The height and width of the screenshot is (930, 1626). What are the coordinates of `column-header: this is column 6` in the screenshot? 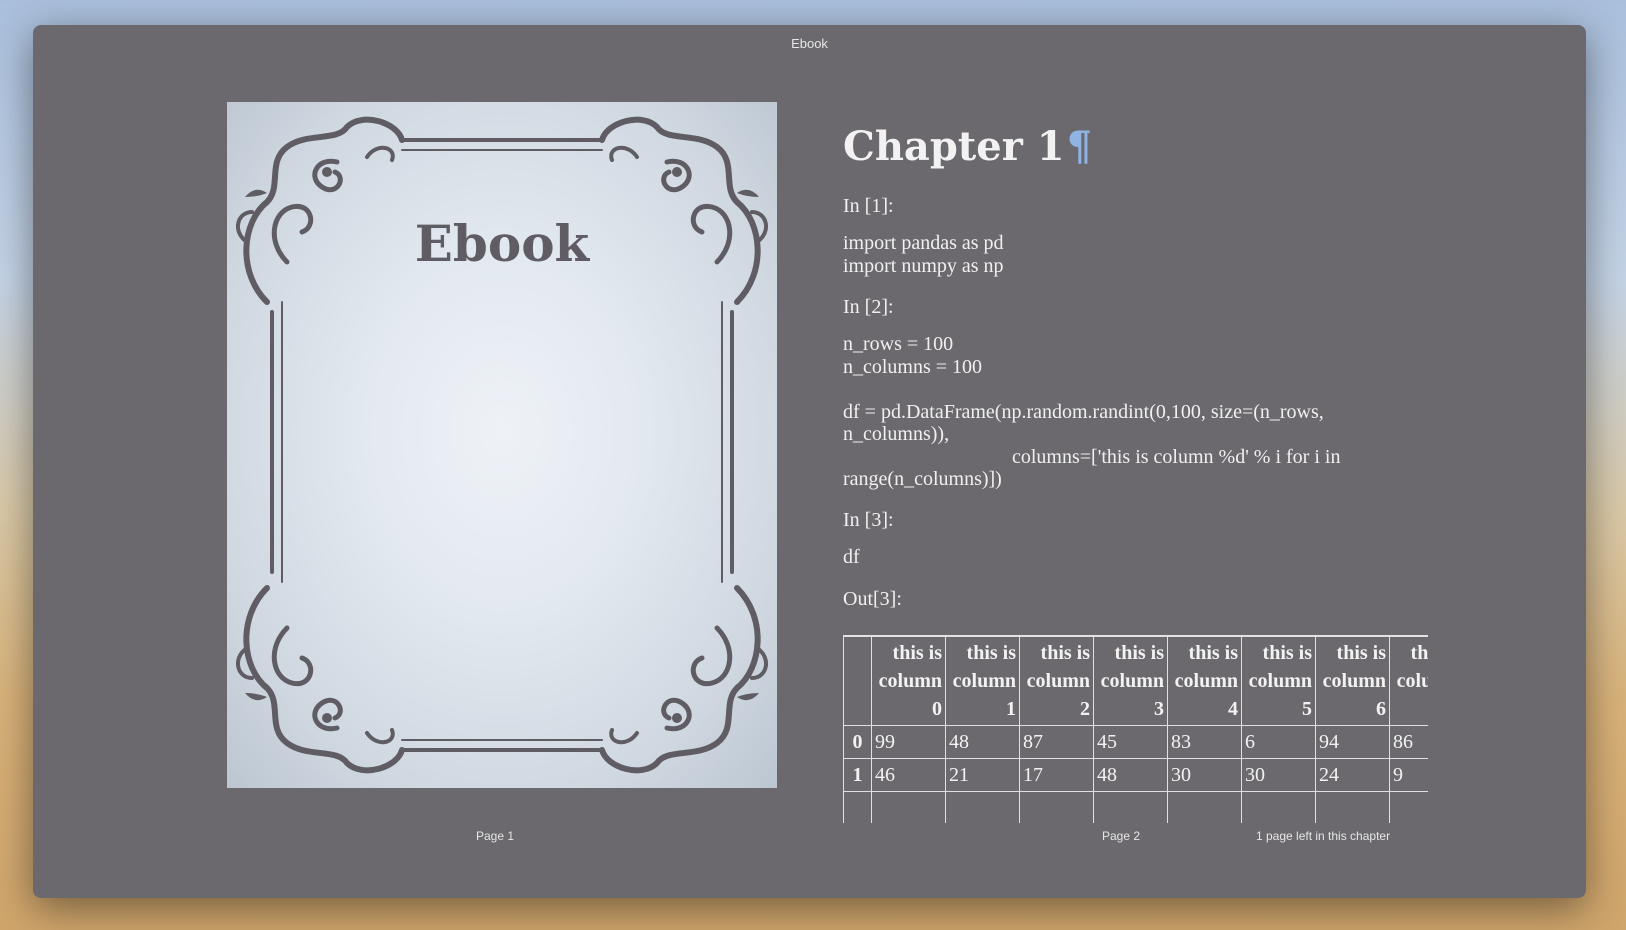 It's located at (1352, 681).